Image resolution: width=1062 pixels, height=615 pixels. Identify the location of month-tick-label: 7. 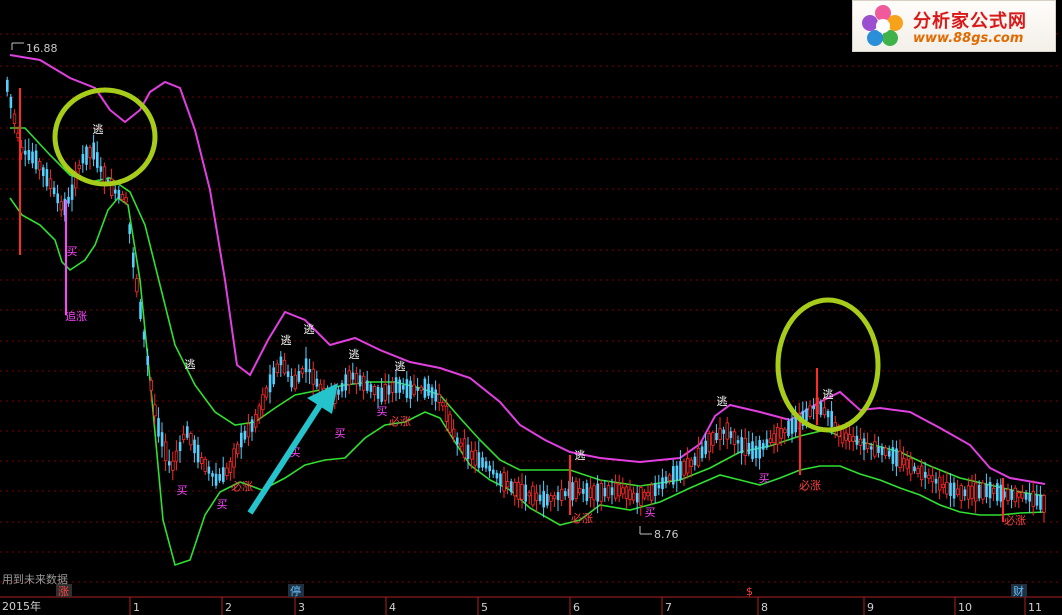
(668, 607).